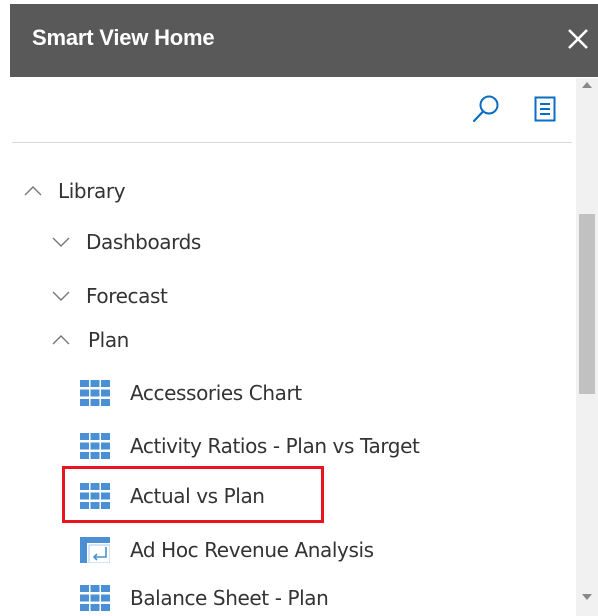 This screenshot has width=598, height=616. I want to click on close-icon, so click(578, 39).